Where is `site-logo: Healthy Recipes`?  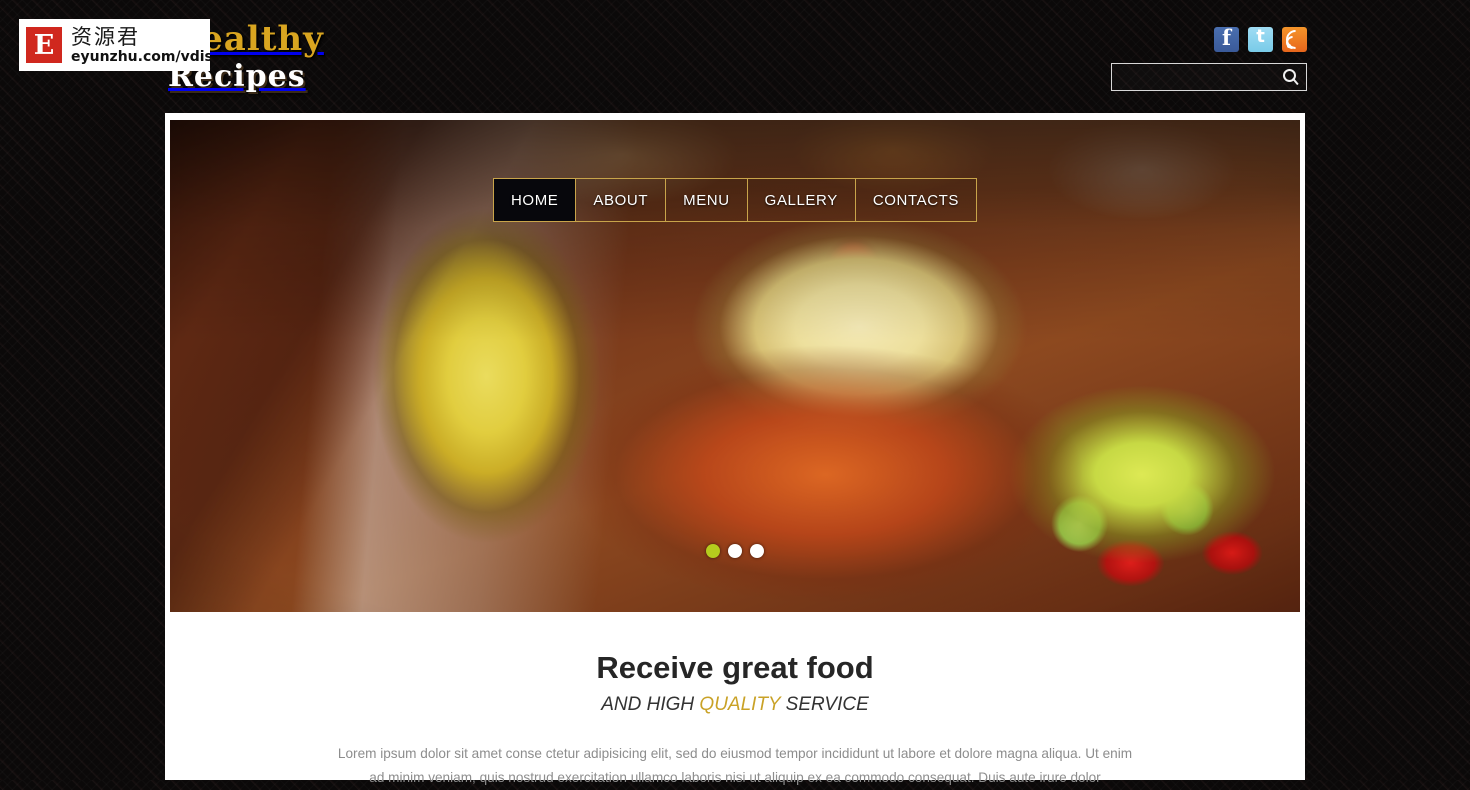 site-logo: Healthy Recipes is located at coordinates (318, 57).